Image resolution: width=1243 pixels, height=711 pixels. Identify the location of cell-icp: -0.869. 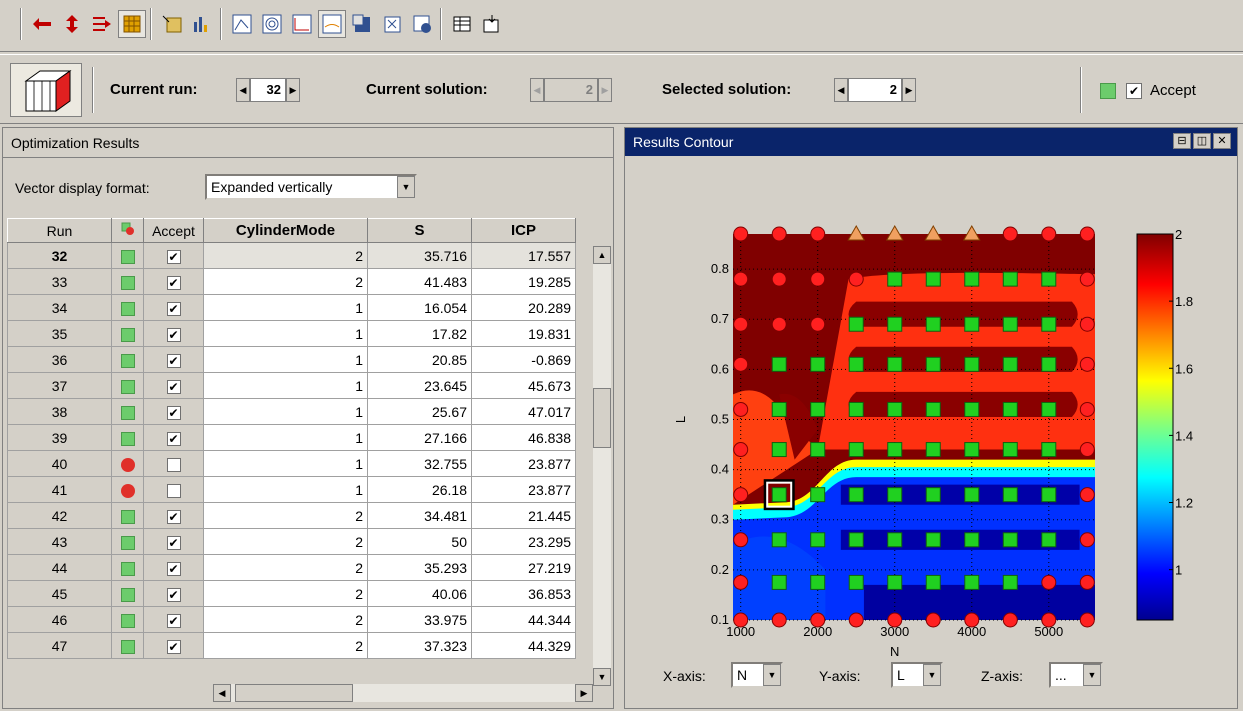
(523, 359).